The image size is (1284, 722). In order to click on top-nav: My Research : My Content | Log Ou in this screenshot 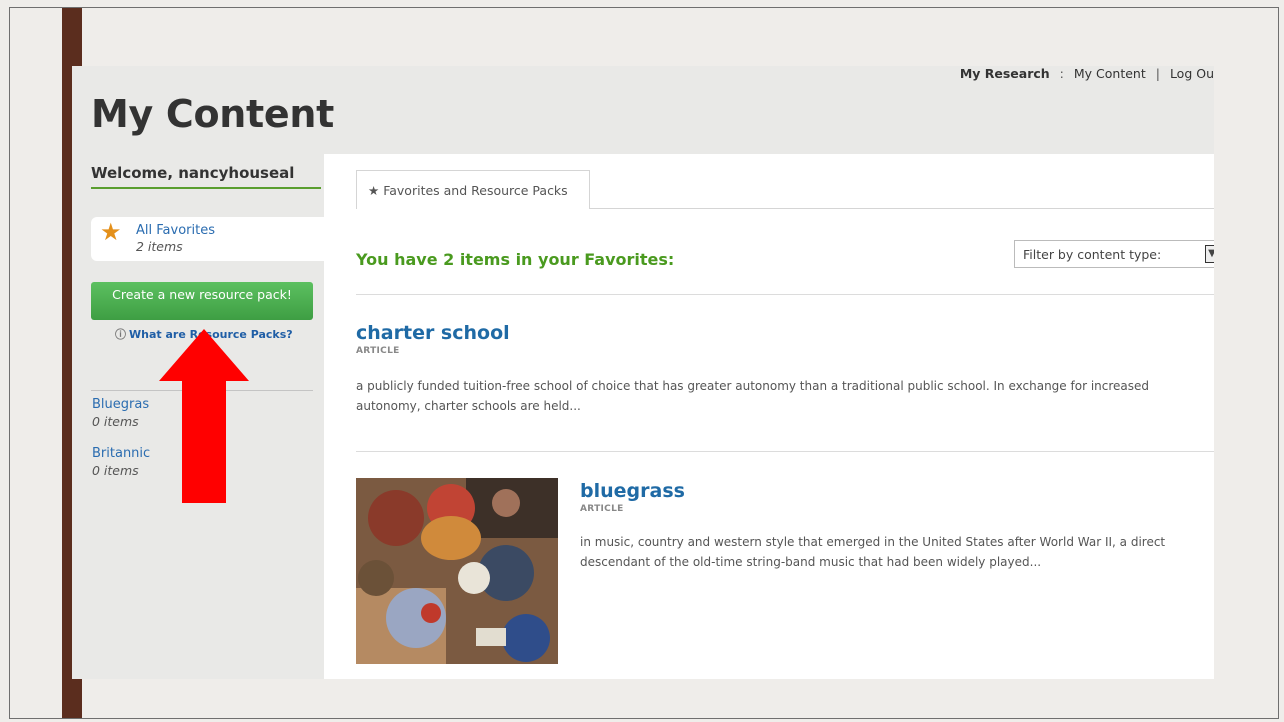, I will do `click(1086, 73)`.